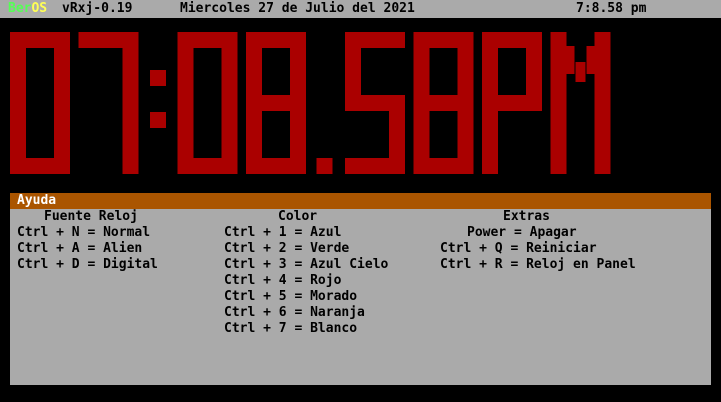 This screenshot has width=721, height=402. I want to click on column-header: Color, so click(298, 216).